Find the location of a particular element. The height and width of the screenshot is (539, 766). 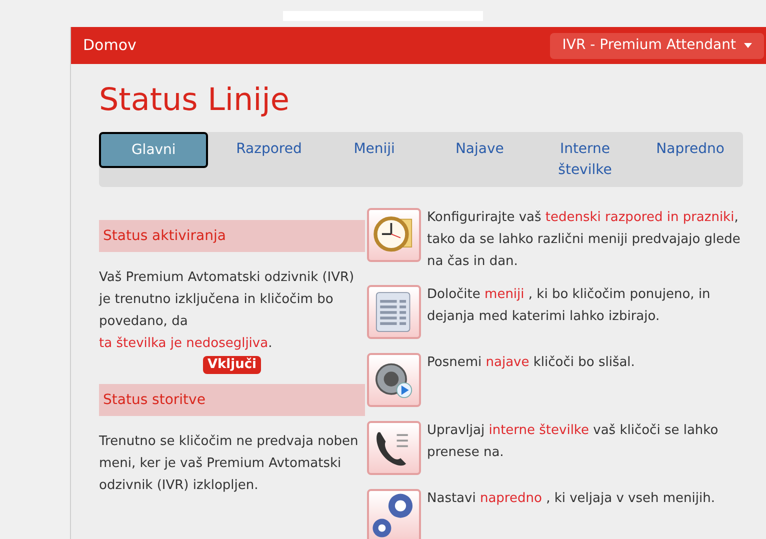

clock-icon is located at coordinates (394, 235).